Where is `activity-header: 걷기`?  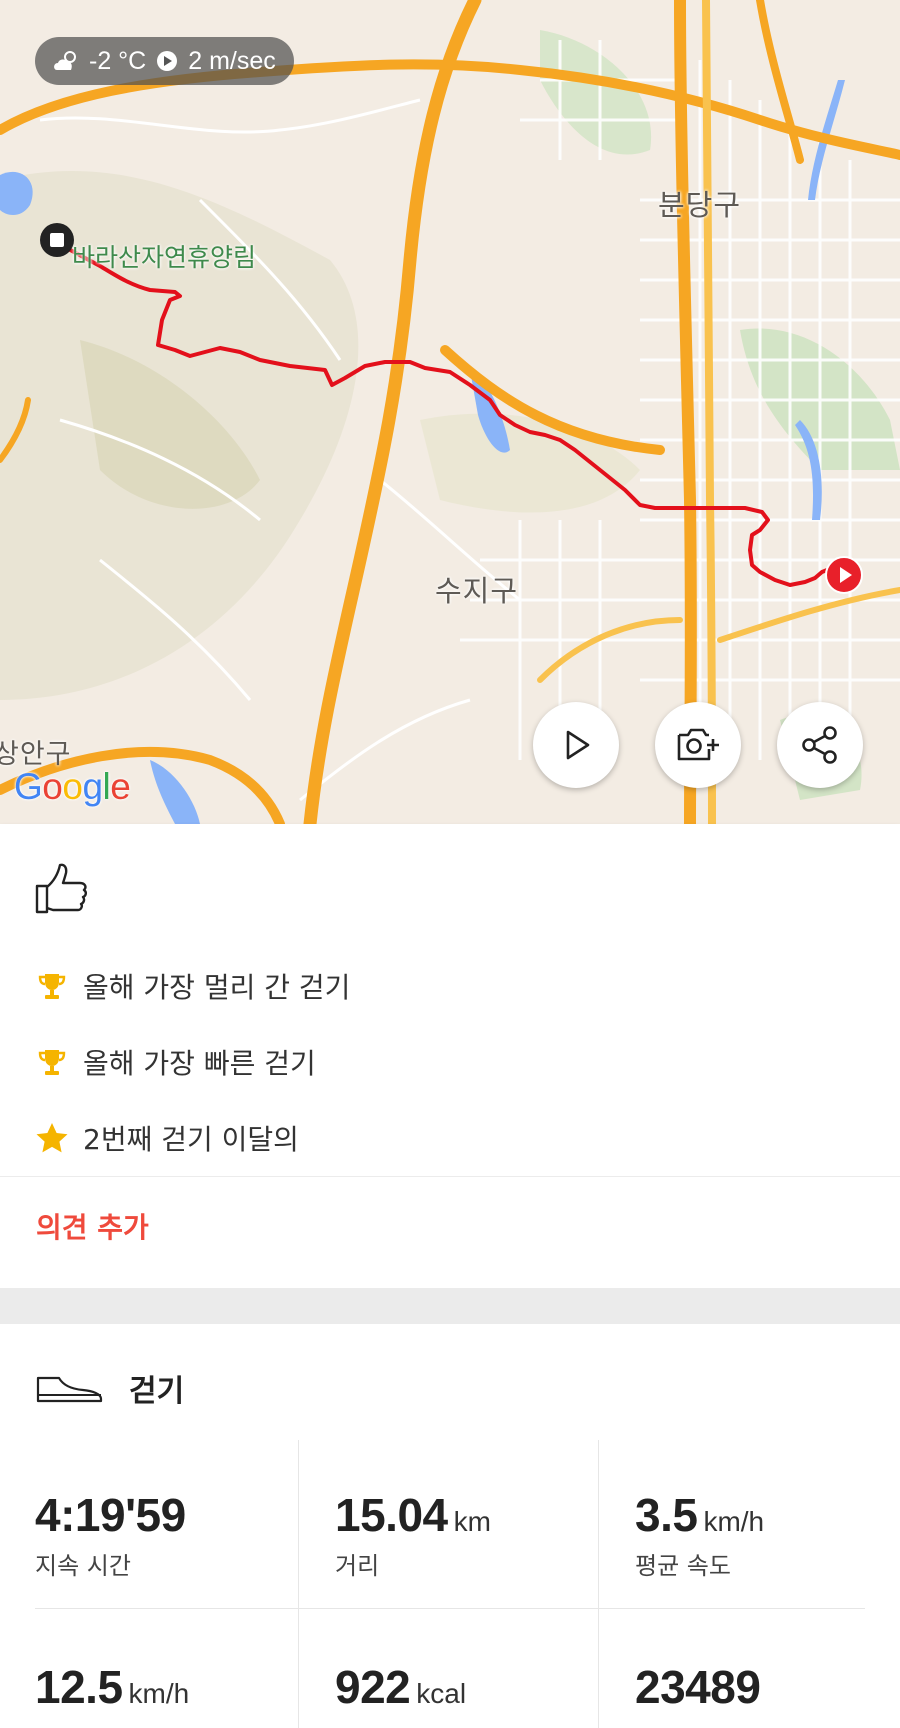
activity-header: 걷기 is located at coordinates (109, 1388).